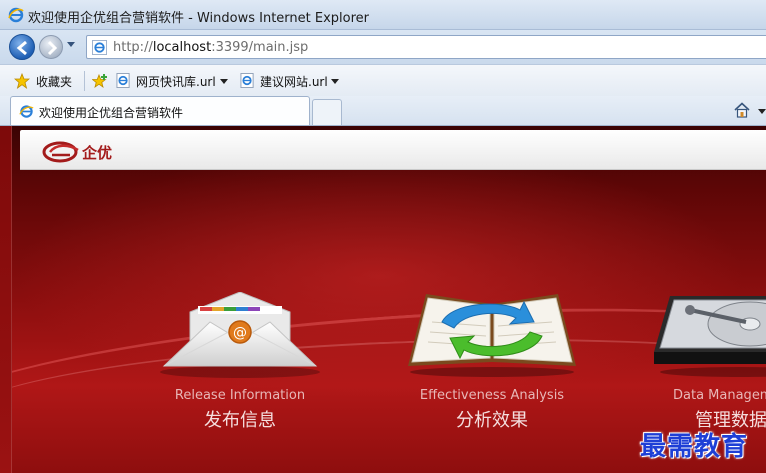  Describe the element at coordinates (240, 395) in the screenshot. I see `feature-title-en: Release Information` at that location.